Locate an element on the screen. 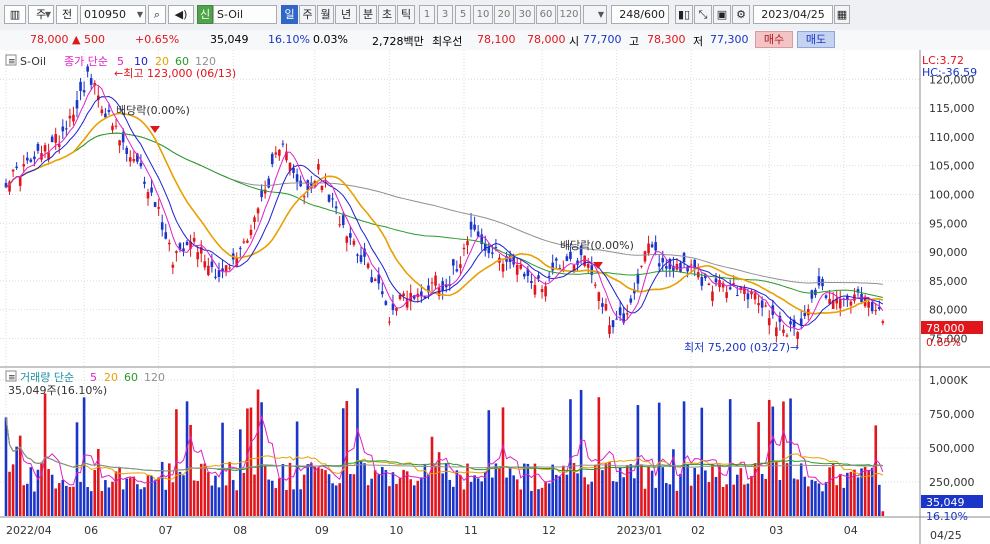 The height and width of the screenshot is (544, 990). interval-60-button: 60 is located at coordinates (546, 14).